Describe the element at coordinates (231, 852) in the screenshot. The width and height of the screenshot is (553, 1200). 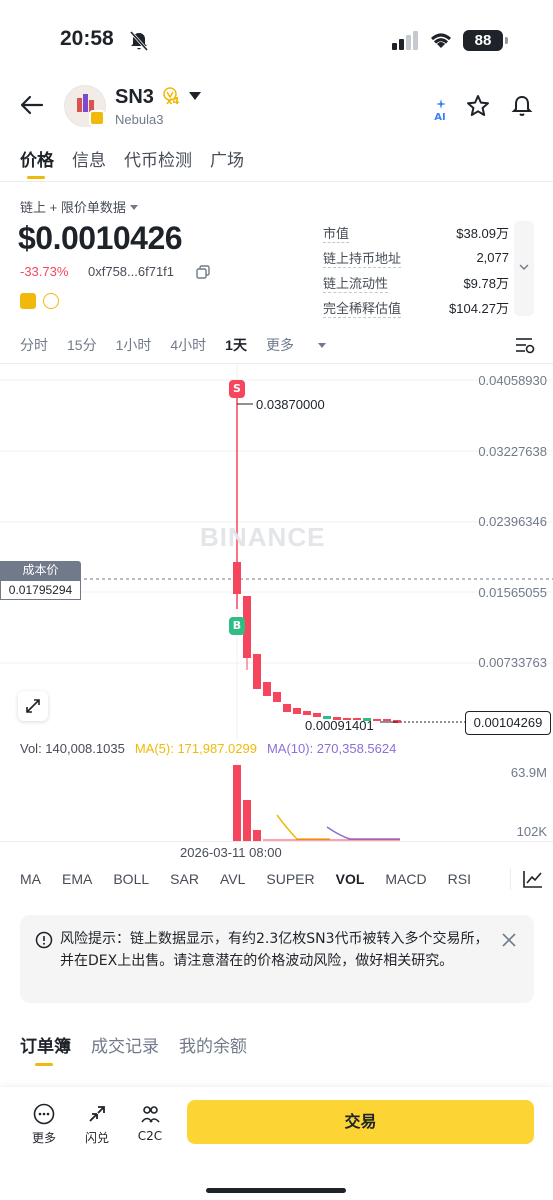
I see `crosshair-date: 2026-03-11 08:00` at that location.